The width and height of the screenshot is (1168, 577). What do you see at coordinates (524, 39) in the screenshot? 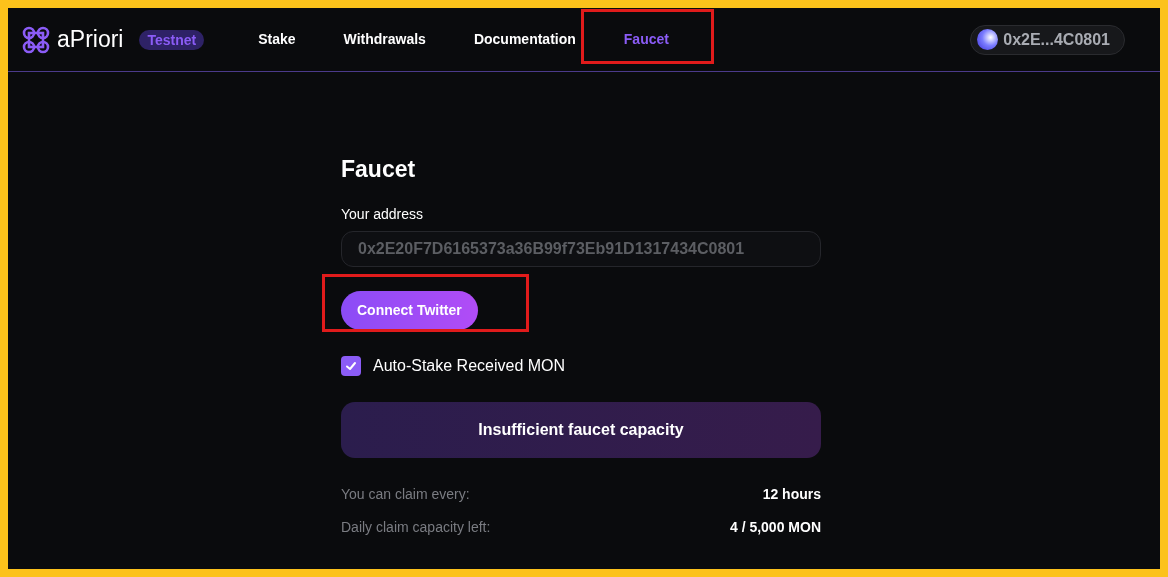
I see `nav-link: Documentation` at bounding box center [524, 39].